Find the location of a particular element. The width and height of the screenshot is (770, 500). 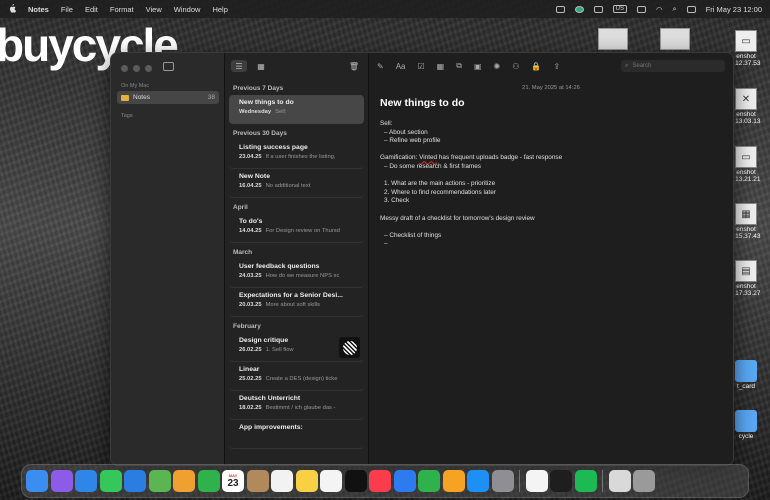

menu-view: View is located at coordinates (154, 9).